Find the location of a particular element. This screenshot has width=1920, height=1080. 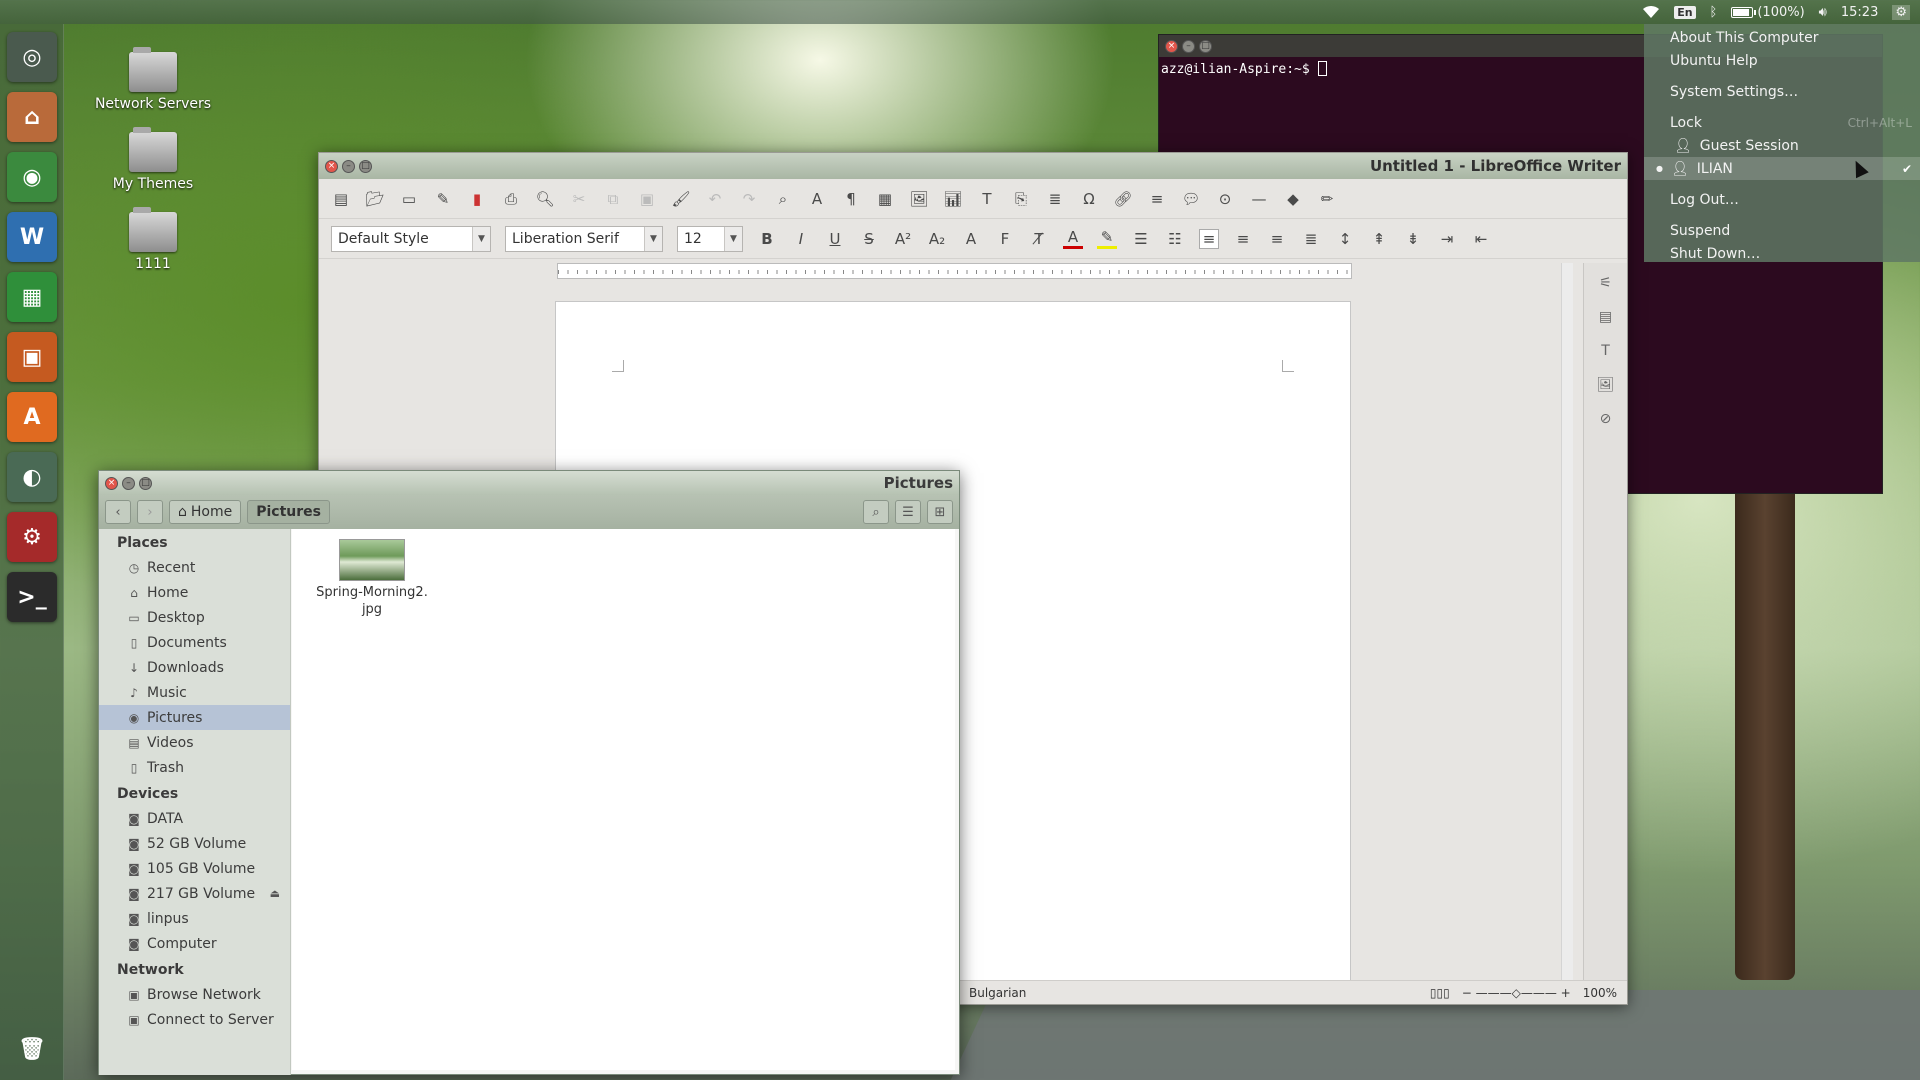

align-left-icon: ≡ is located at coordinates (1209, 238).